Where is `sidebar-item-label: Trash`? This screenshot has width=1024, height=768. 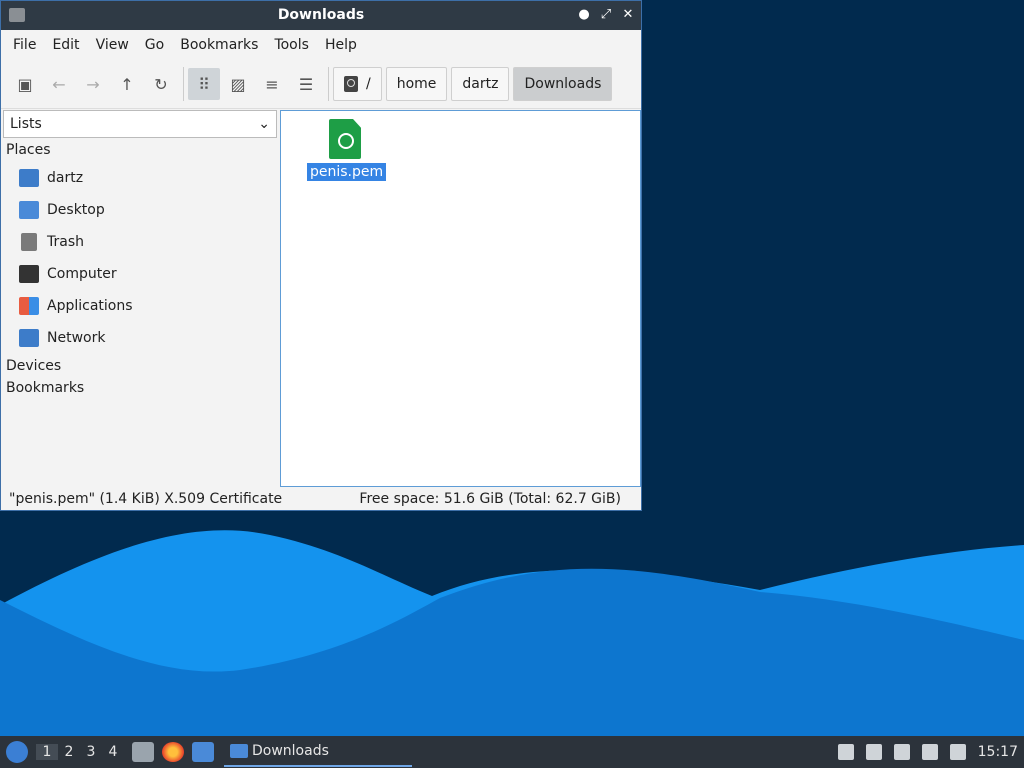 sidebar-item-label: Trash is located at coordinates (65, 242).